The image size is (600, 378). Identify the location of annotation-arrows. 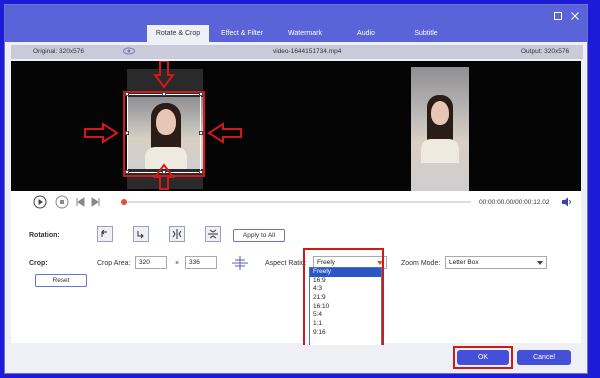
(163, 125).